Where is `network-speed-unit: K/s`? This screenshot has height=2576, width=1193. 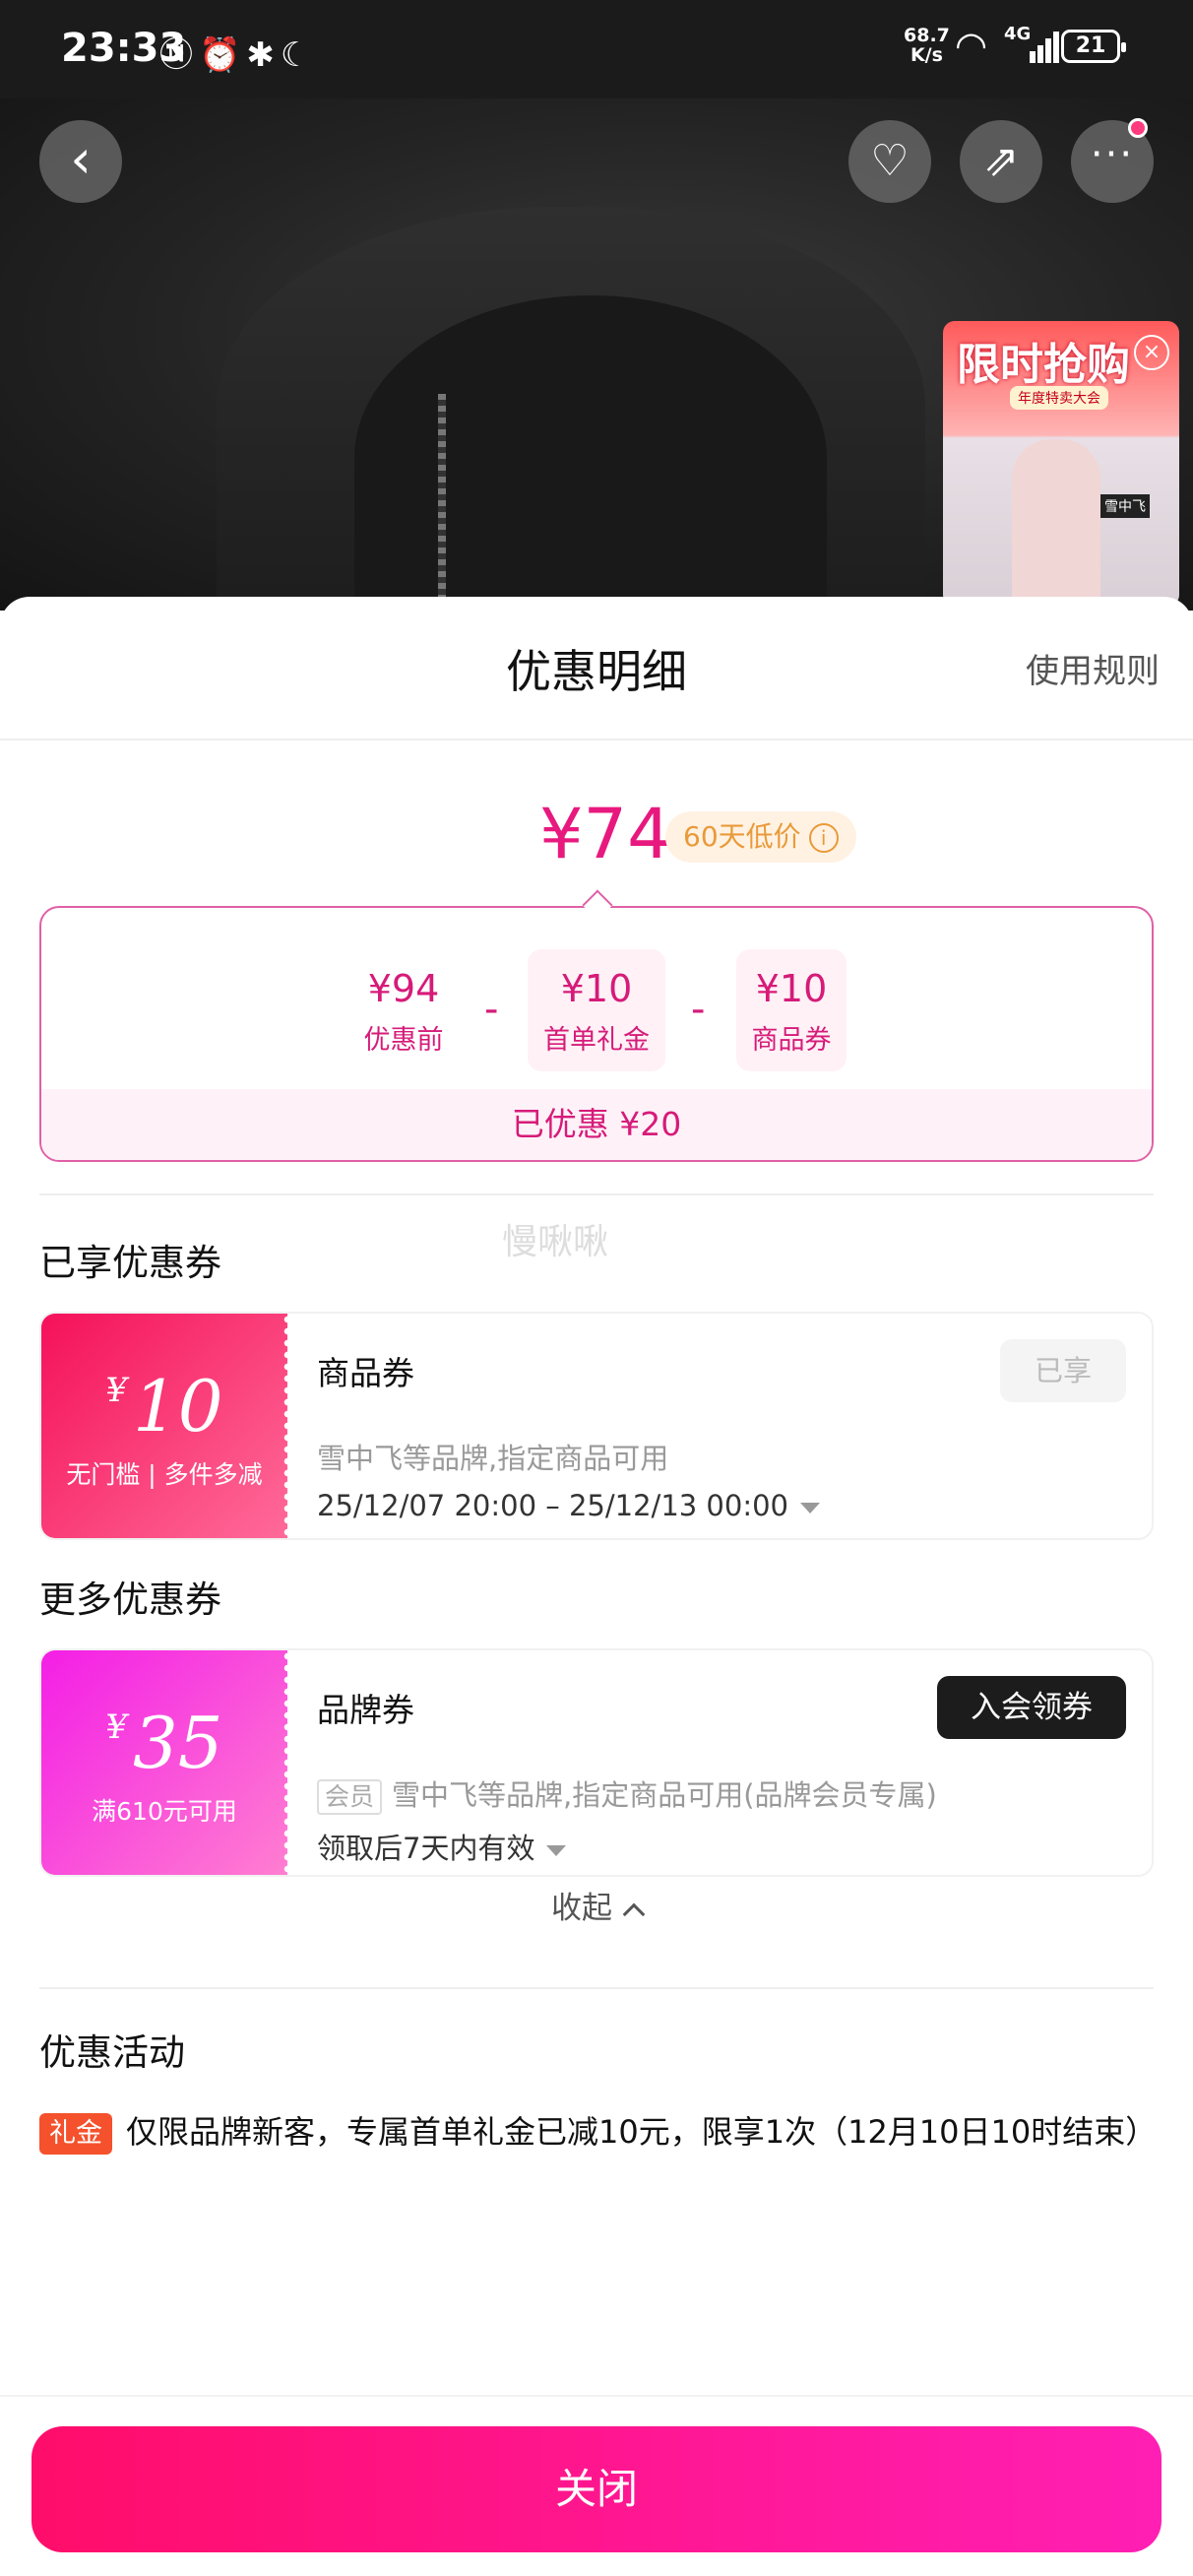 network-speed-unit: K/s is located at coordinates (926, 55).